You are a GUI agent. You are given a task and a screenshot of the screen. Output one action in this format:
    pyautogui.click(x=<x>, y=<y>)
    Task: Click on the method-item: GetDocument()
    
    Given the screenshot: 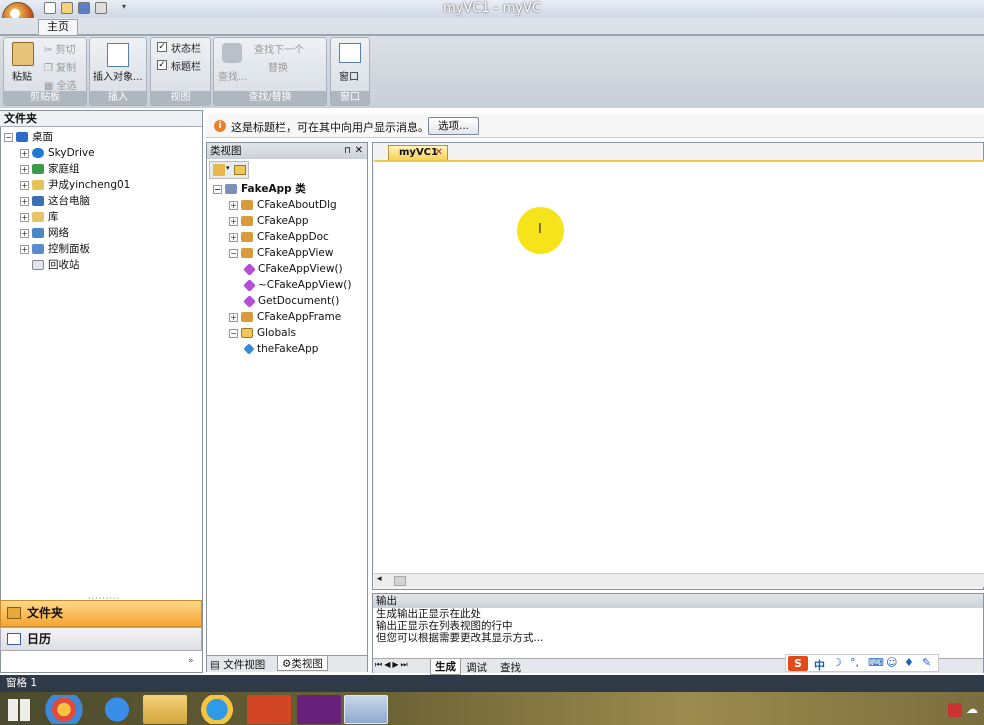 What is the action you would take?
    pyautogui.click(x=290, y=301)
    